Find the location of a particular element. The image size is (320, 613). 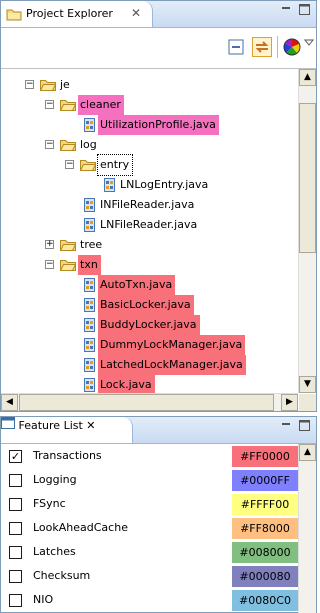

feature-checkbox: ✓ is located at coordinates (15, 456).